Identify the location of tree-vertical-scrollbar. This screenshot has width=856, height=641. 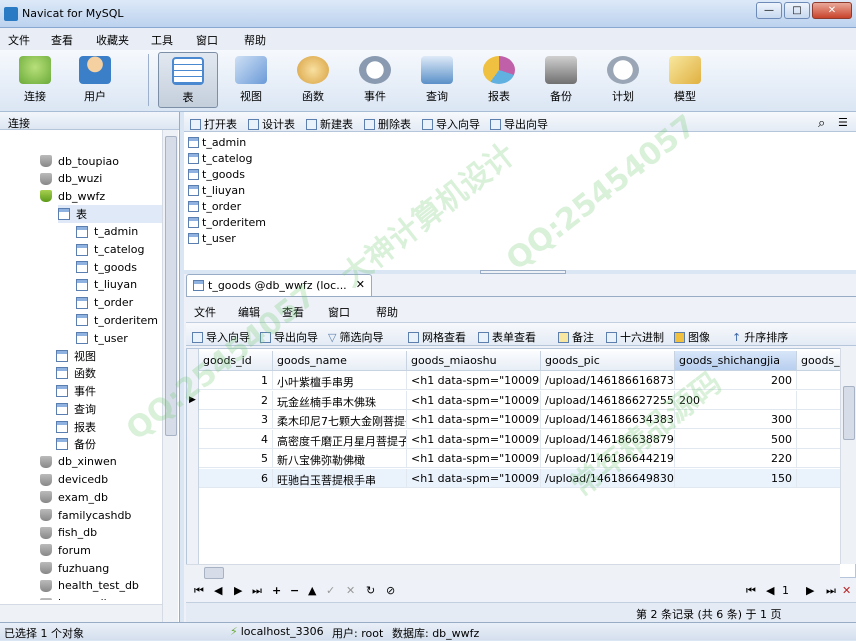
(170, 376).